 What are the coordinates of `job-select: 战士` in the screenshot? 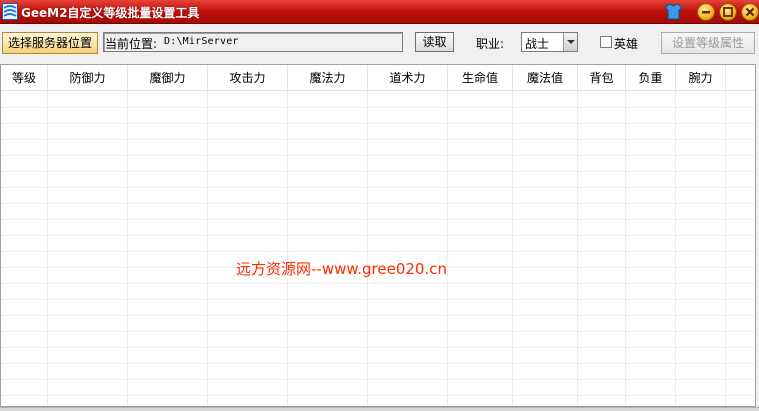 It's located at (549, 42).